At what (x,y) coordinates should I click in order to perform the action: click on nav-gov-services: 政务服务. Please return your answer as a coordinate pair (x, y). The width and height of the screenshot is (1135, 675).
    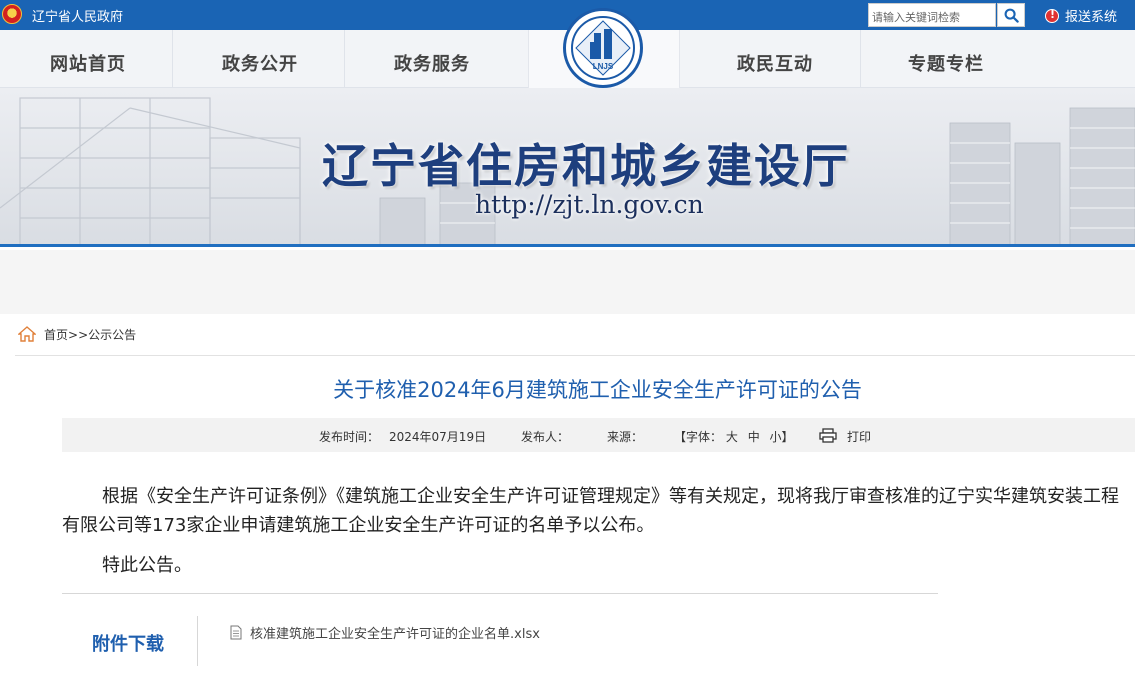
    Looking at the image, I should click on (432, 63).